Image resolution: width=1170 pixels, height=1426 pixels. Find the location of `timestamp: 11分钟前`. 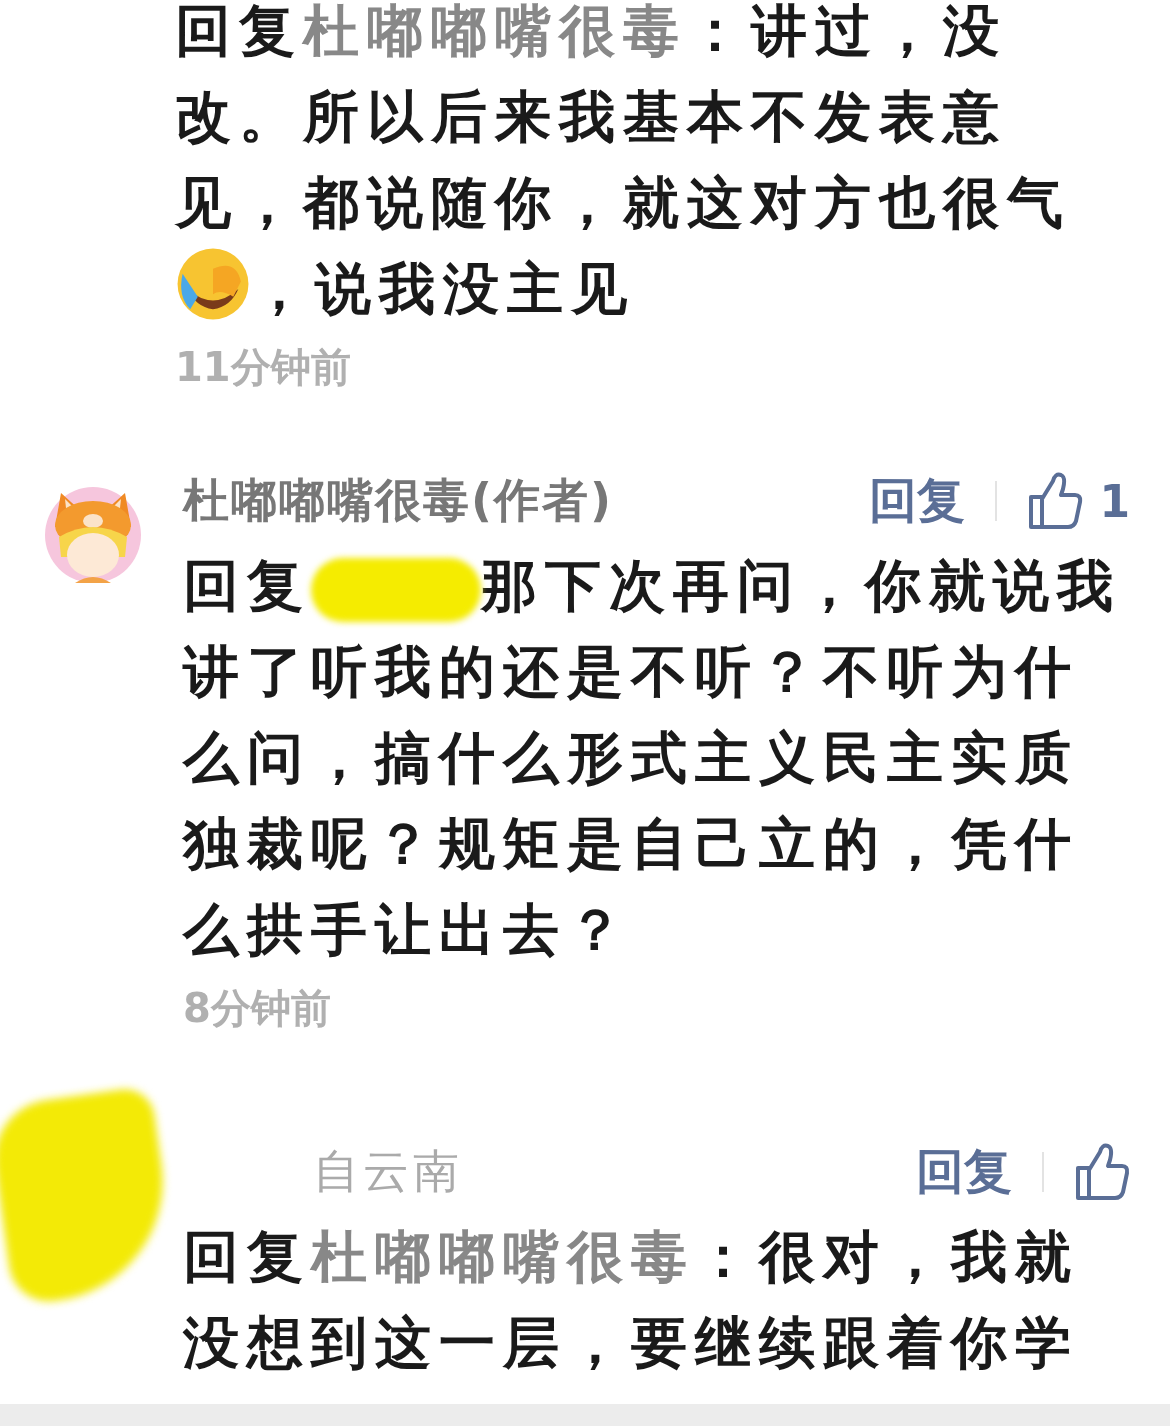

timestamp: 11分钟前 is located at coordinates (263, 367).